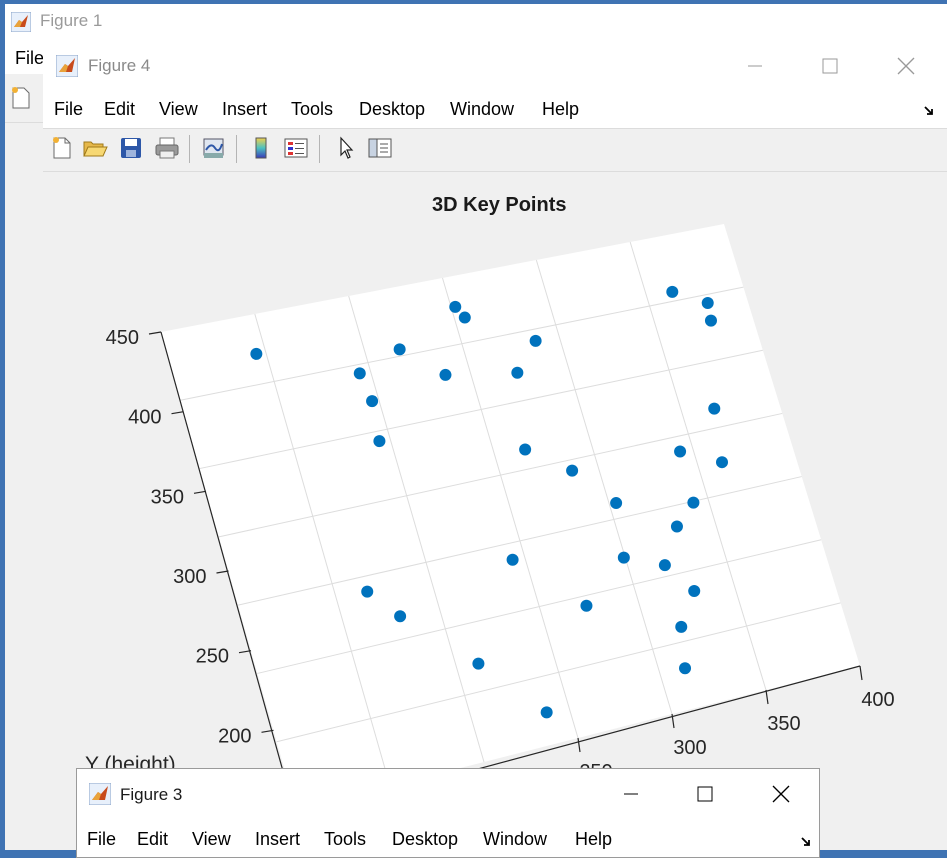 This screenshot has width=947, height=858. Describe the element at coordinates (261, 148) in the screenshot. I see `colorbar-icon` at that location.